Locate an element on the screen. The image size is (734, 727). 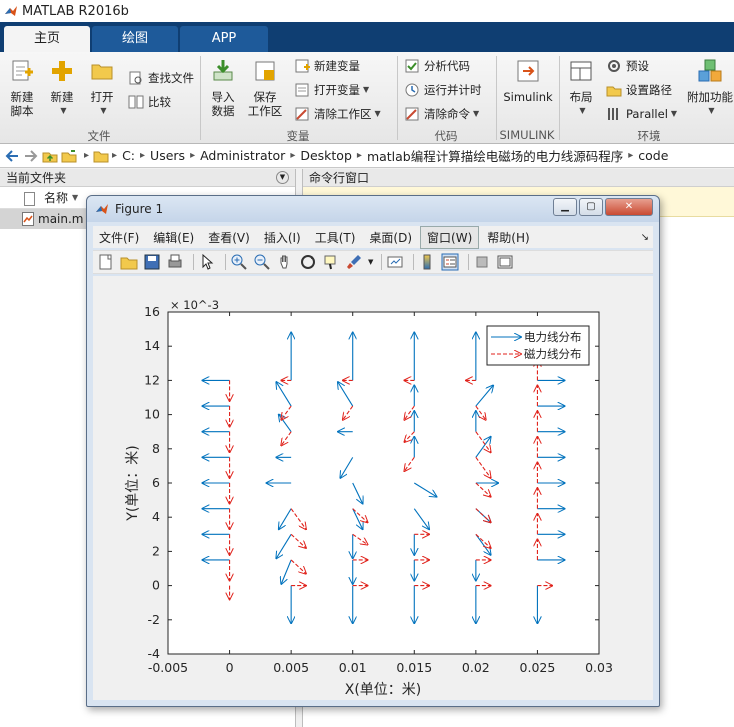
environment-group-label: 环境 is located at coordinates (649, 136).